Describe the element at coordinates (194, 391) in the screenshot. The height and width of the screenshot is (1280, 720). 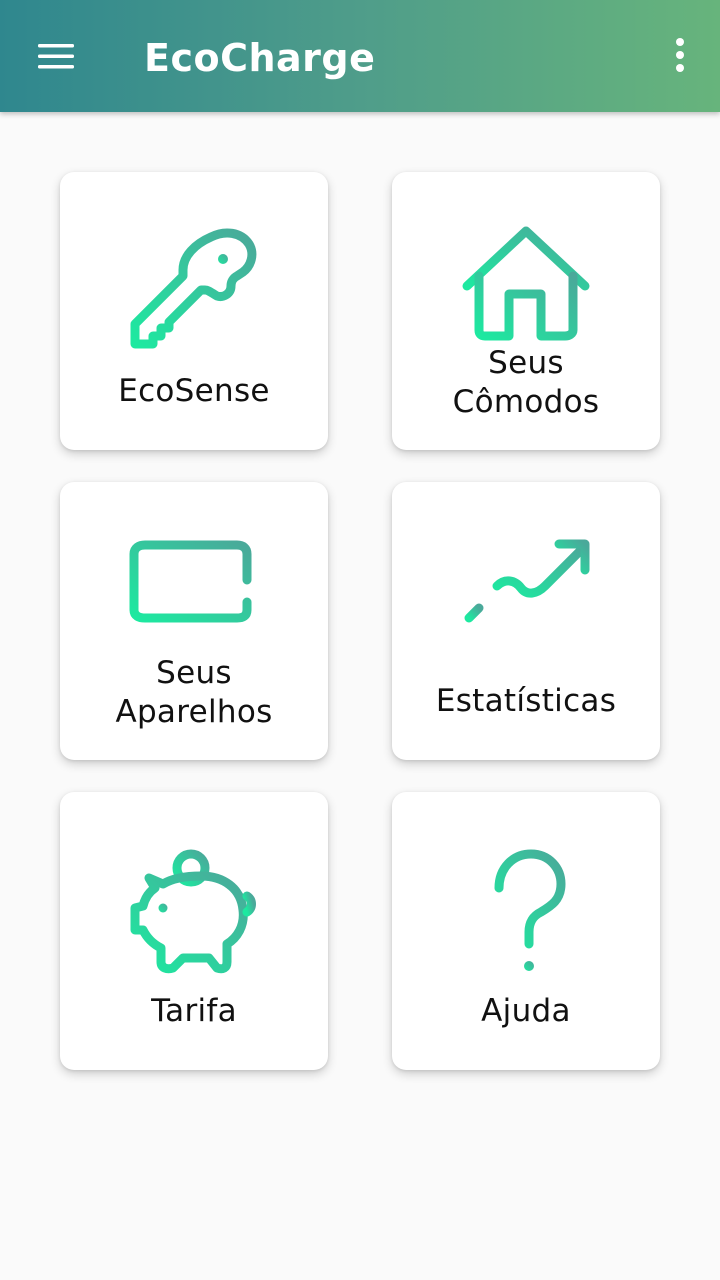
I see `menu-card-label: EcoSense` at that location.